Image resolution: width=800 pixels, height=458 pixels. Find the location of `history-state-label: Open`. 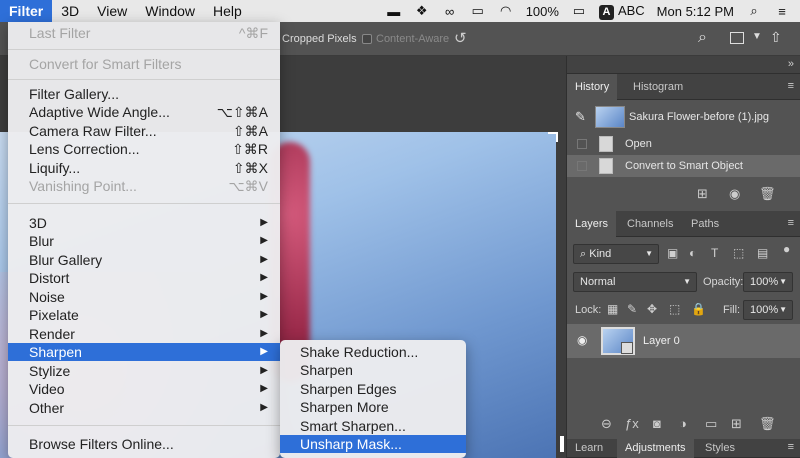

history-state-label: Open is located at coordinates (638, 144).